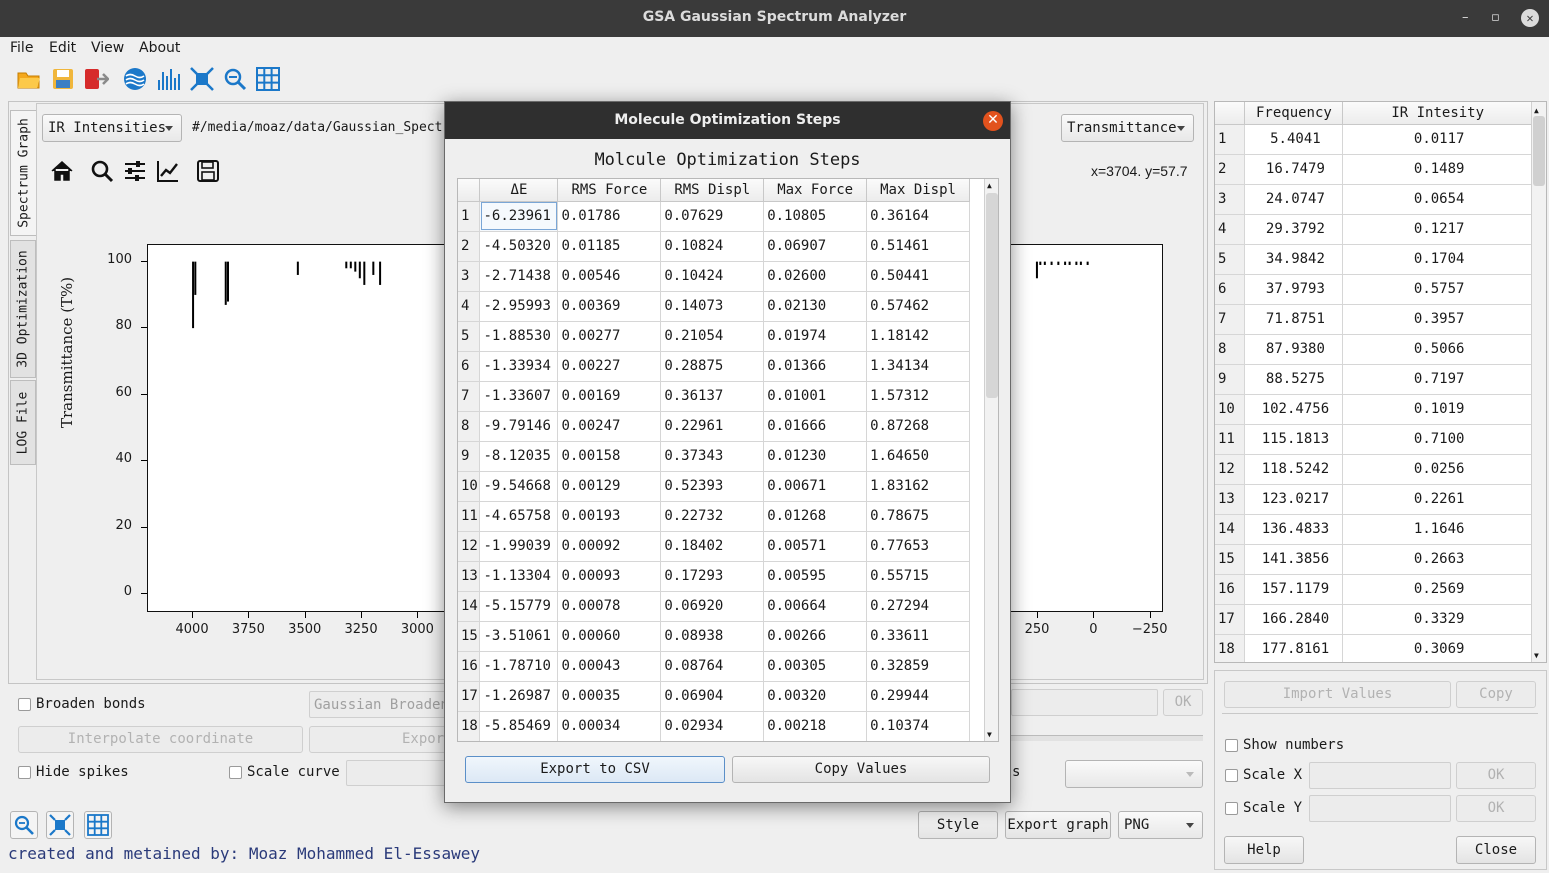 This screenshot has width=1549, height=873. I want to click on table-cell: -2.71438, so click(519, 276).